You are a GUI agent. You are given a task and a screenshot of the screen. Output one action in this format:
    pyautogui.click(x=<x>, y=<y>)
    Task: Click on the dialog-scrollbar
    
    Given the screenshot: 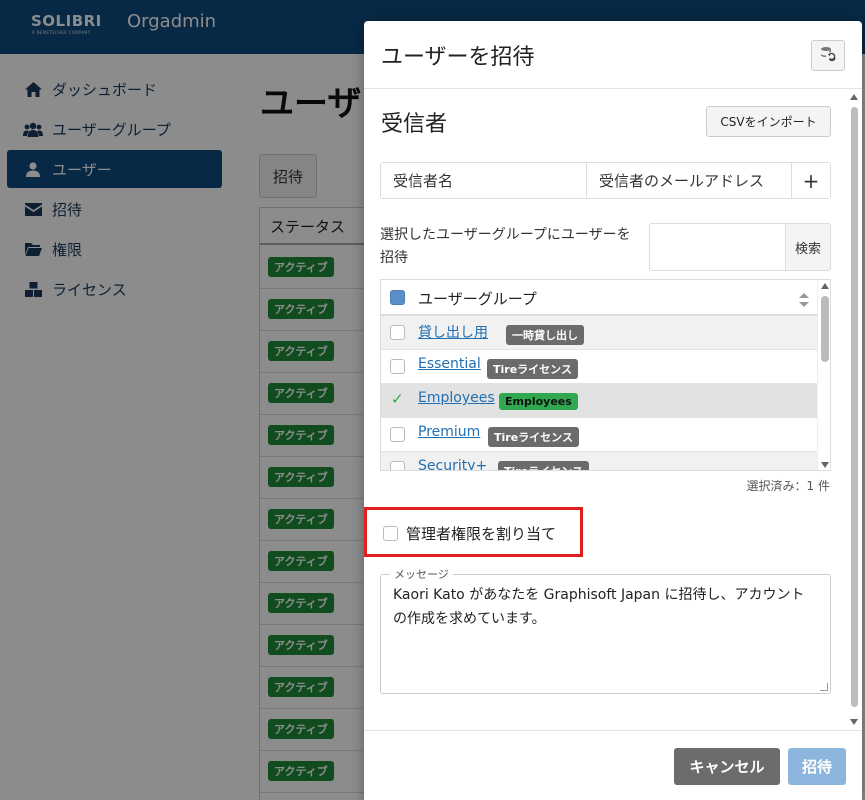 What is the action you would take?
    pyautogui.click(x=854, y=409)
    